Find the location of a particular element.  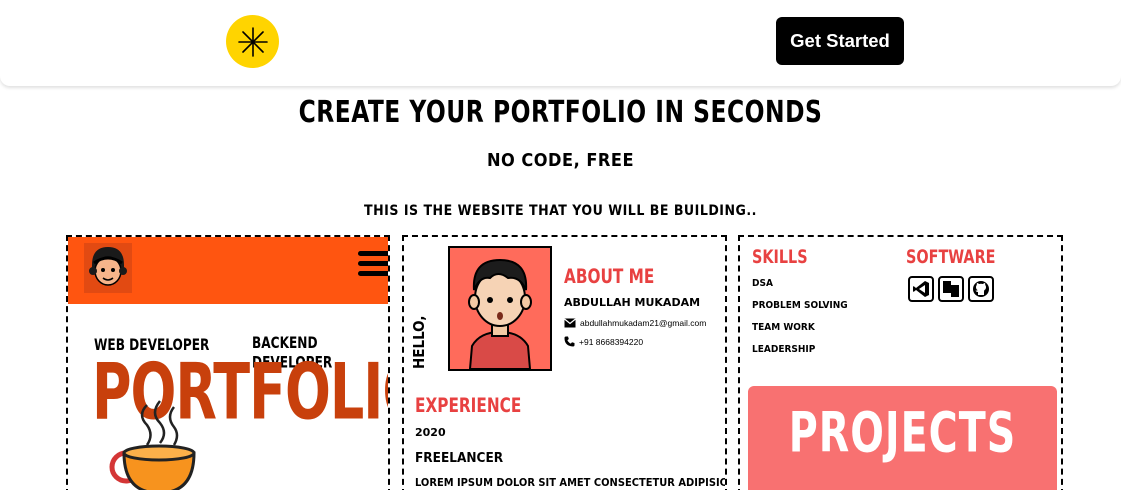

profile-name: ABDULLAH MUKADAM is located at coordinates (632, 302).